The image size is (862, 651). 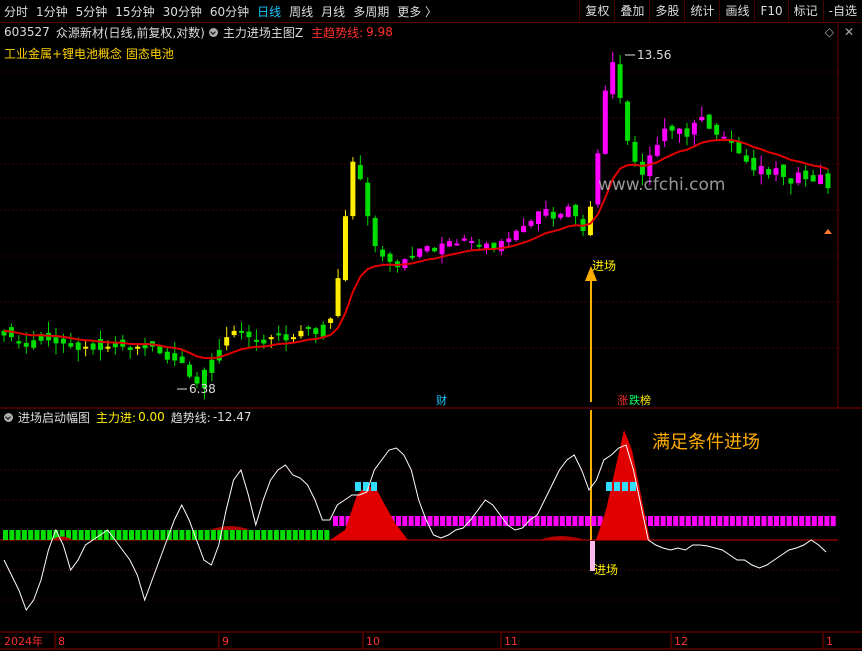 What do you see at coordinates (263, 32) in the screenshot?
I see `indicator-name: 主力进场主图Z` at bounding box center [263, 32].